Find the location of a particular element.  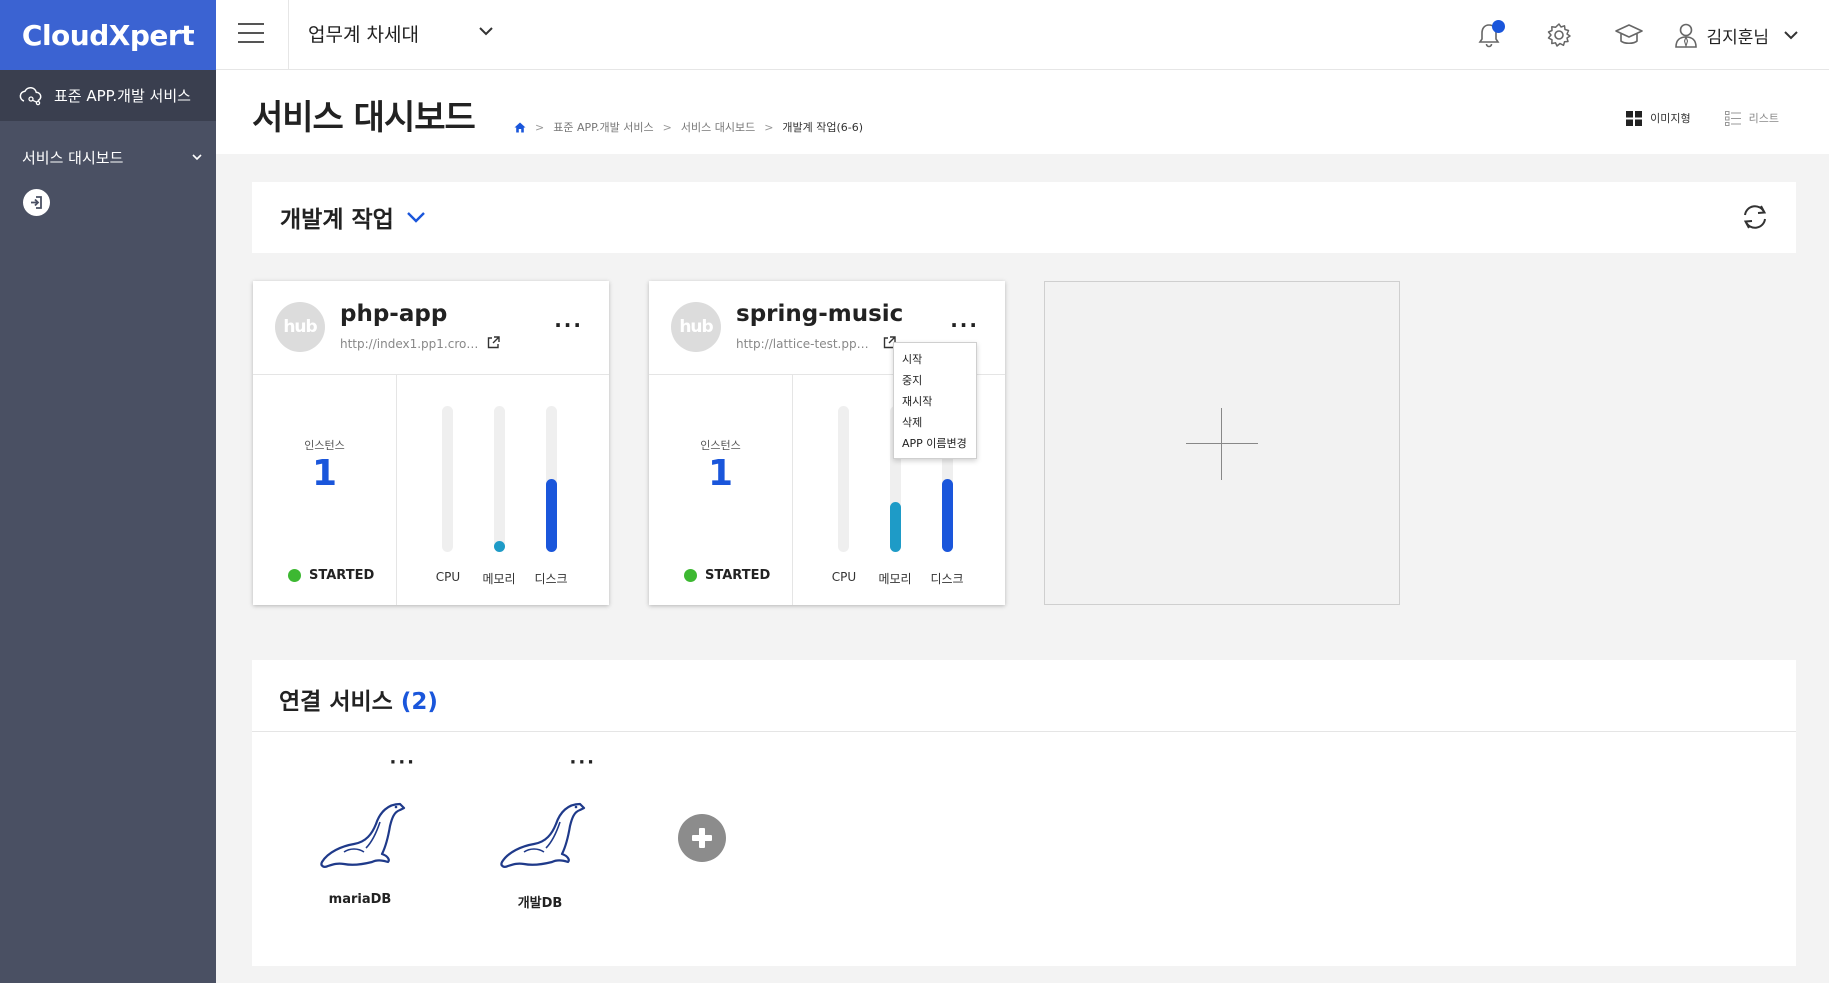

menu-item-start: 시작 is located at coordinates (935, 359).